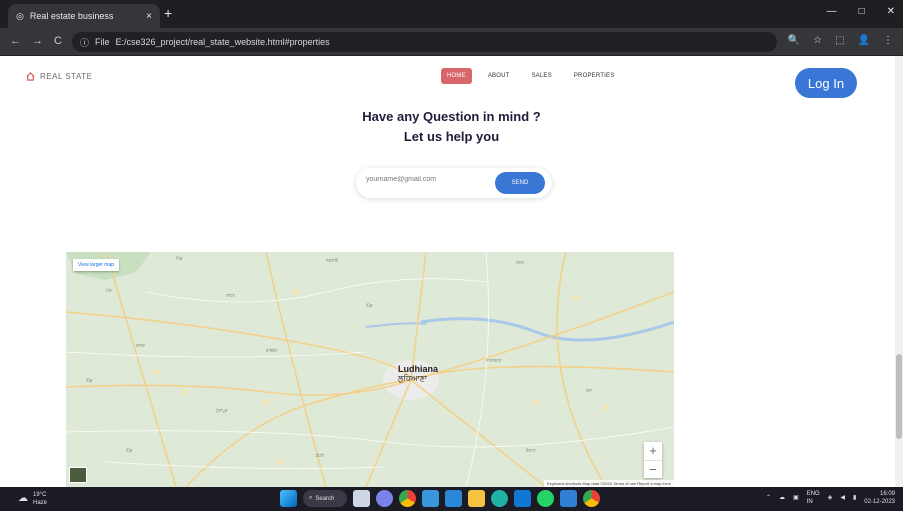  What do you see at coordinates (149, 16) in the screenshot?
I see `close-tab-icon: ×` at bounding box center [149, 16].